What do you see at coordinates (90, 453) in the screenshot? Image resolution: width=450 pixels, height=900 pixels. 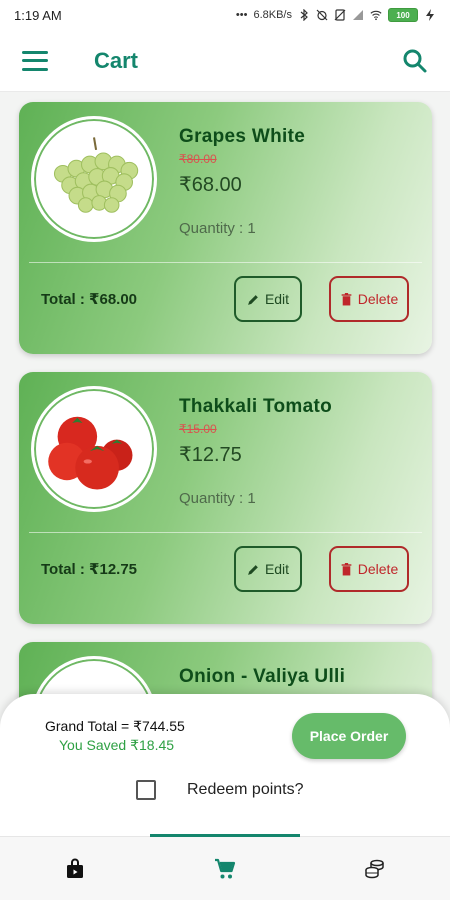 I see `tomato-image` at bounding box center [90, 453].